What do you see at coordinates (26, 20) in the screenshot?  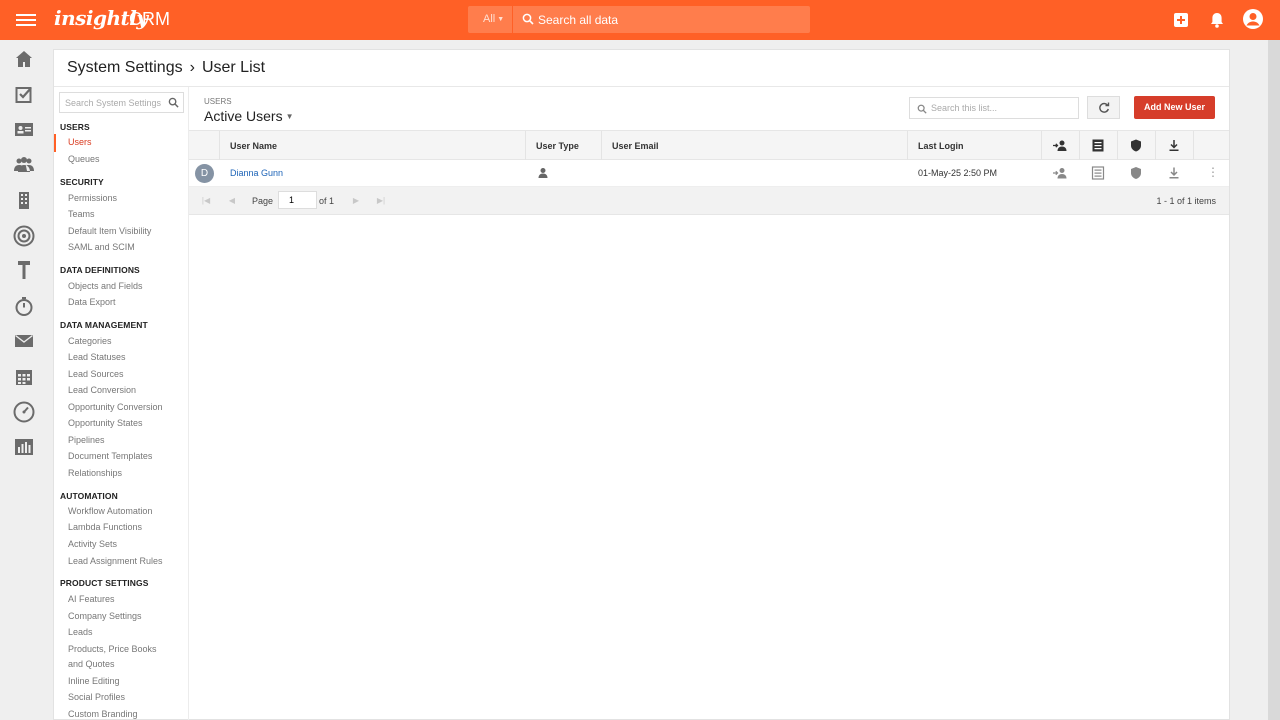 I see `hamburger-menu-icon` at bounding box center [26, 20].